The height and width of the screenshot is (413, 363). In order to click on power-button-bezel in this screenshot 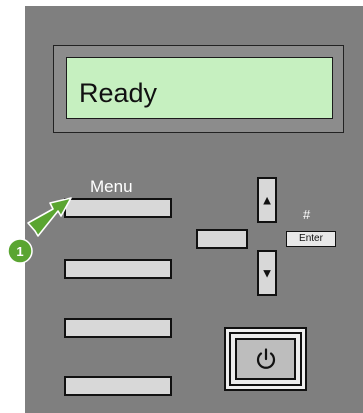, I will do `click(265, 359)`.